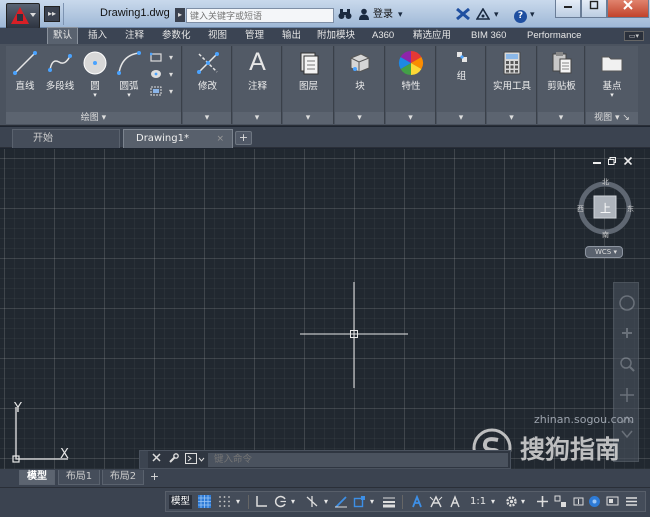  Describe the element at coordinates (463, 14) in the screenshot. I see `exchange-apps-icon` at that location.